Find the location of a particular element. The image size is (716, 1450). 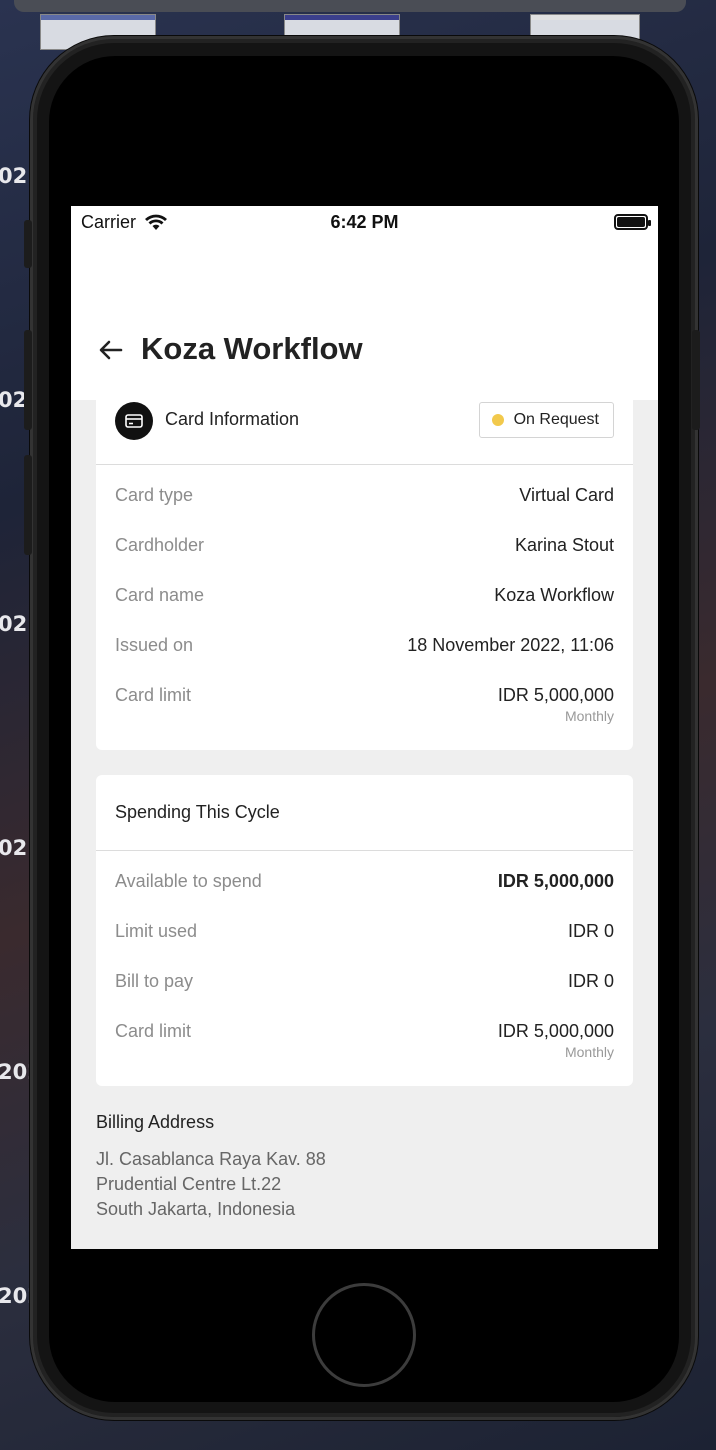

row-label: Card name is located at coordinates (160, 595).